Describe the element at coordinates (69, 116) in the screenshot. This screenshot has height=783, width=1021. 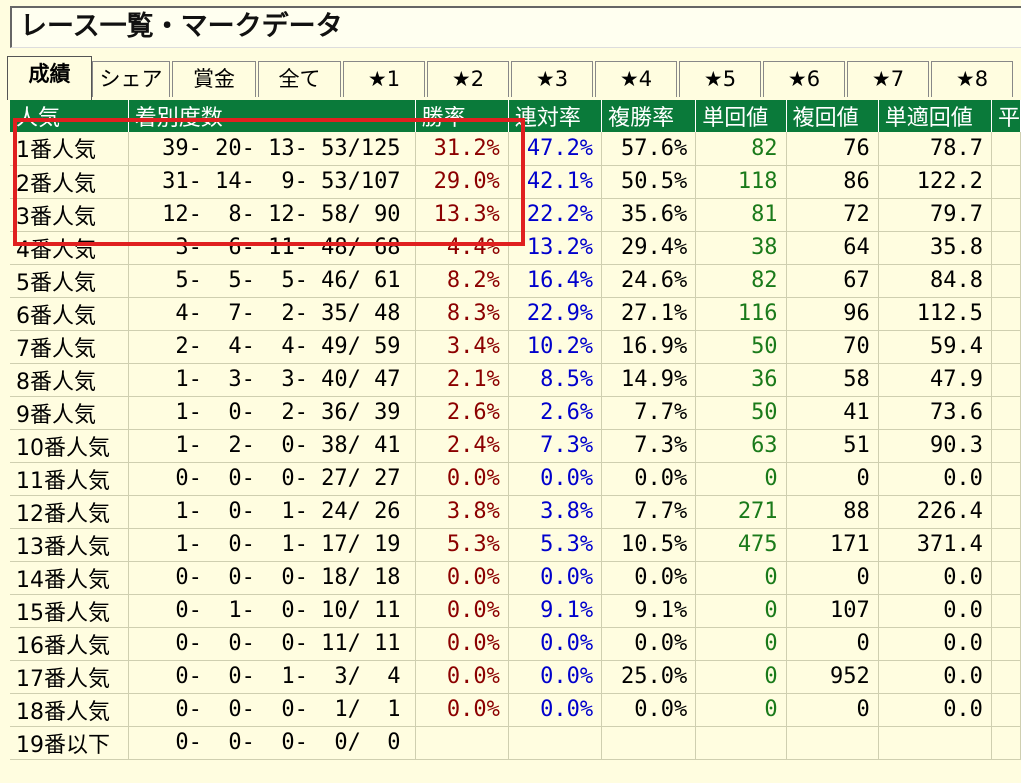
I see `column-header-0: 人気` at that location.